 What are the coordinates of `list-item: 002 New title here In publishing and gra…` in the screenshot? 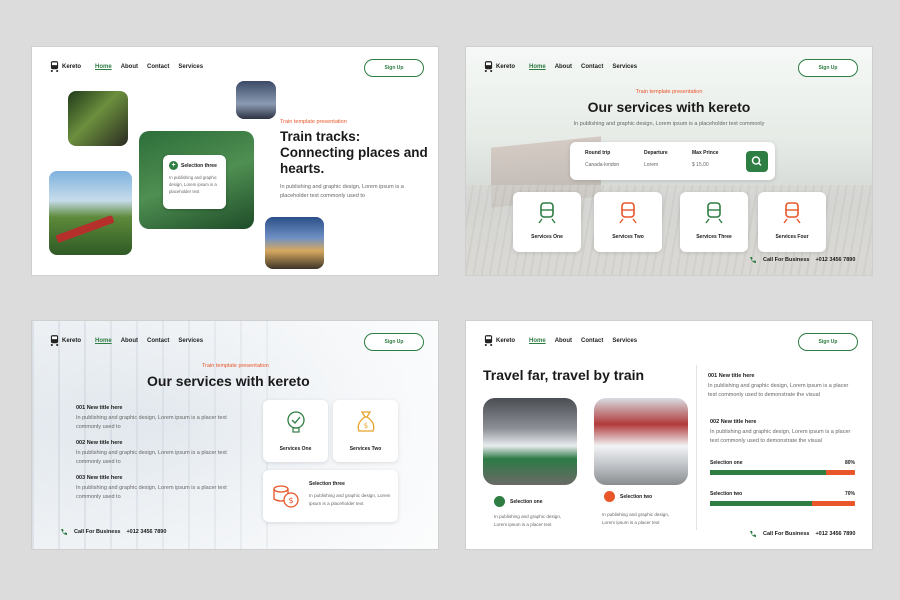 It's located at (151, 452).